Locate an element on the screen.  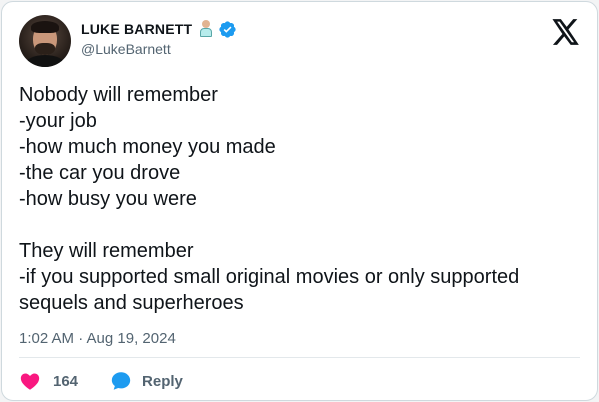
reply-bubble-icon is located at coordinates (121, 381).